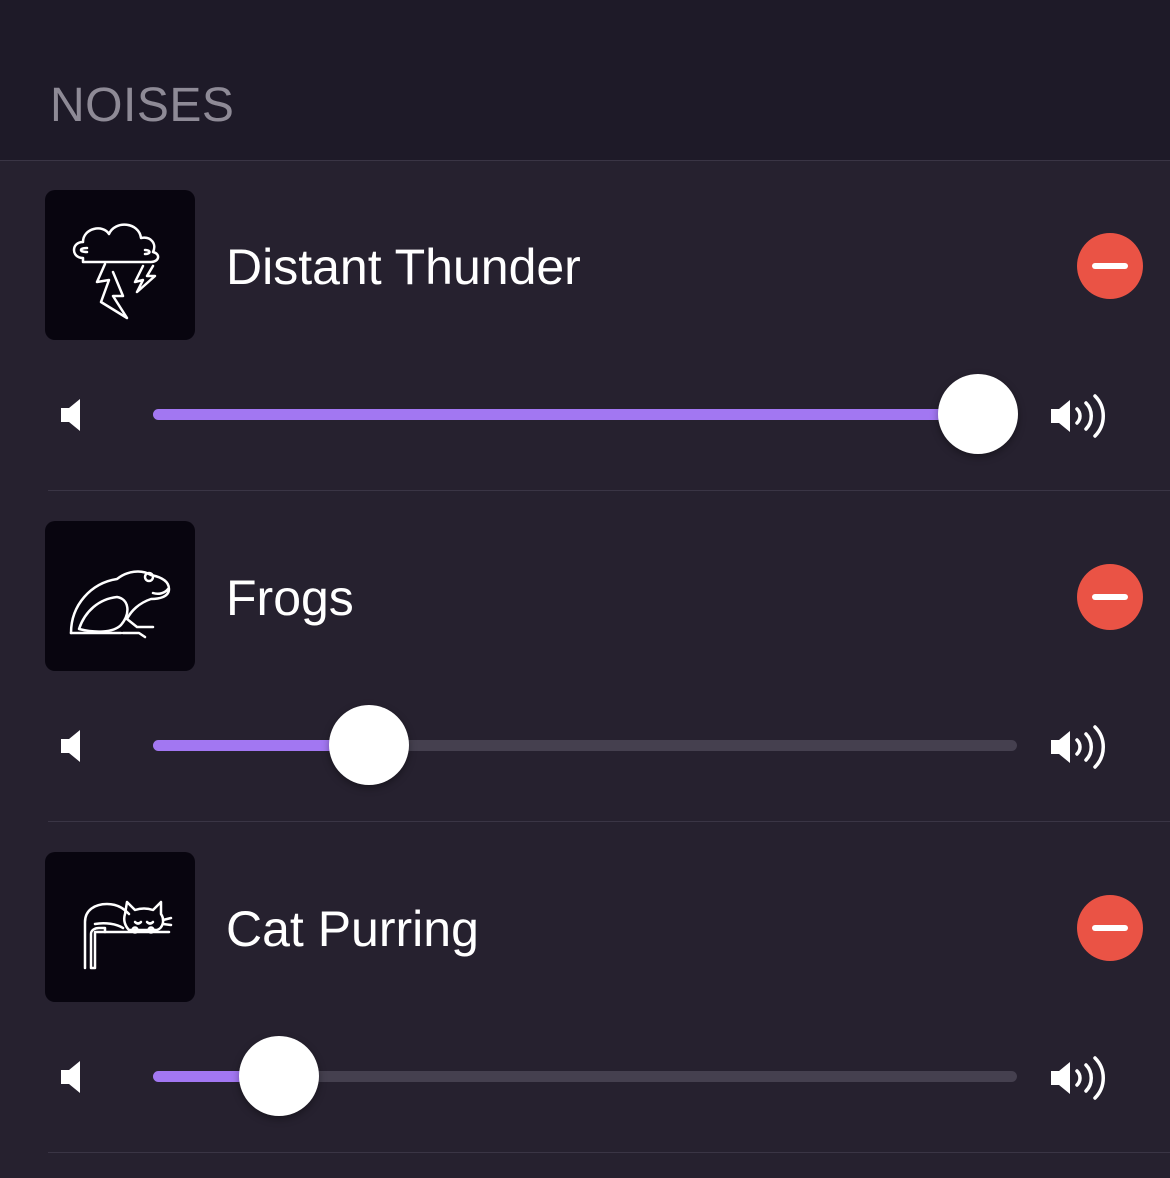 The height and width of the screenshot is (1178, 1170). I want to click on section-title: NOISES, so click(142, 105).